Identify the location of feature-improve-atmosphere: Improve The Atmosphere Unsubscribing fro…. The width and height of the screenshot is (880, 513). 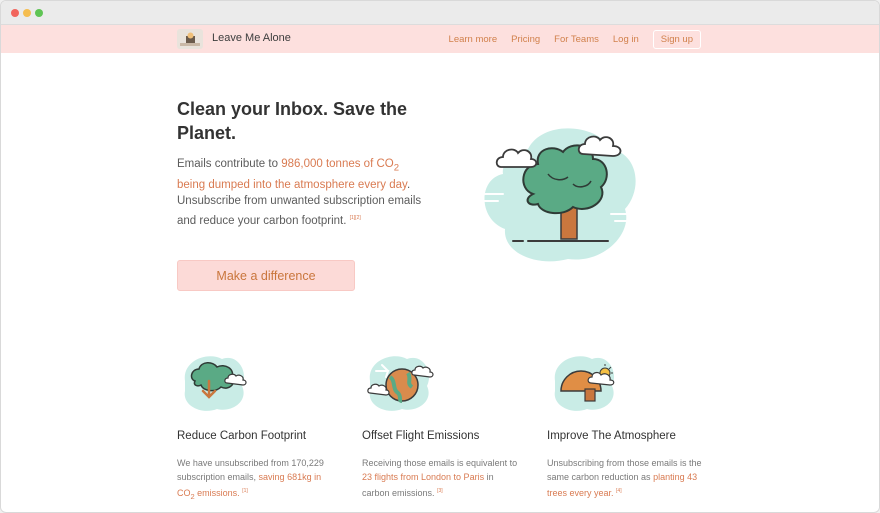
(627, 425).